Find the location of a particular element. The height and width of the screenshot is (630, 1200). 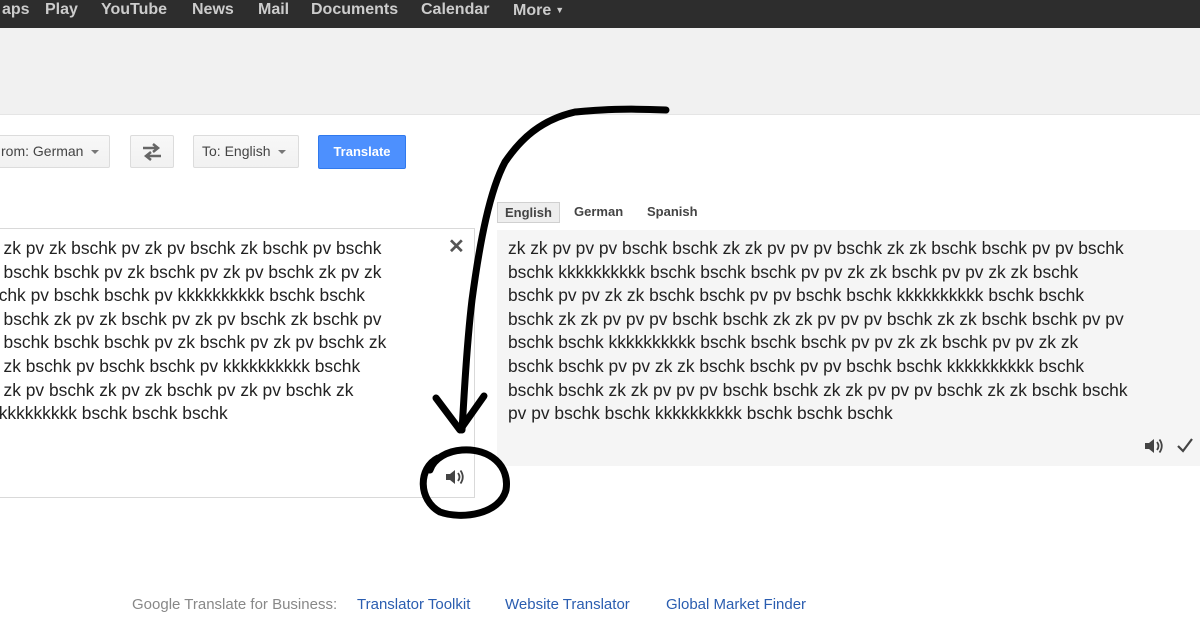

translate-button: Translate is located at coordinates (362, 152).